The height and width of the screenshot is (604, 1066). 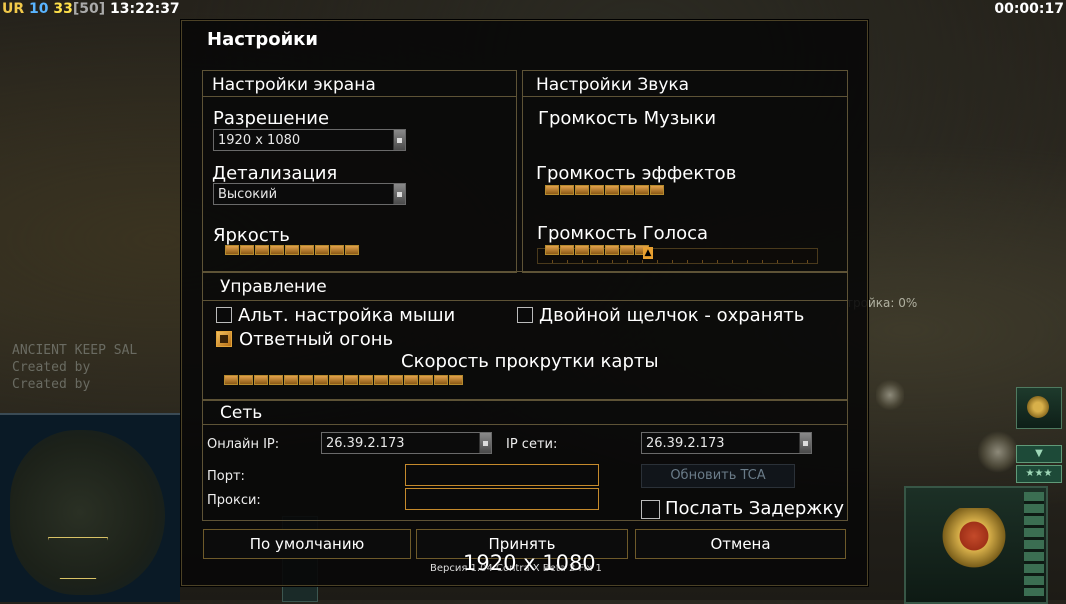 I want to click on hud-clock: 13:22:37, so click(x=145, y=9).